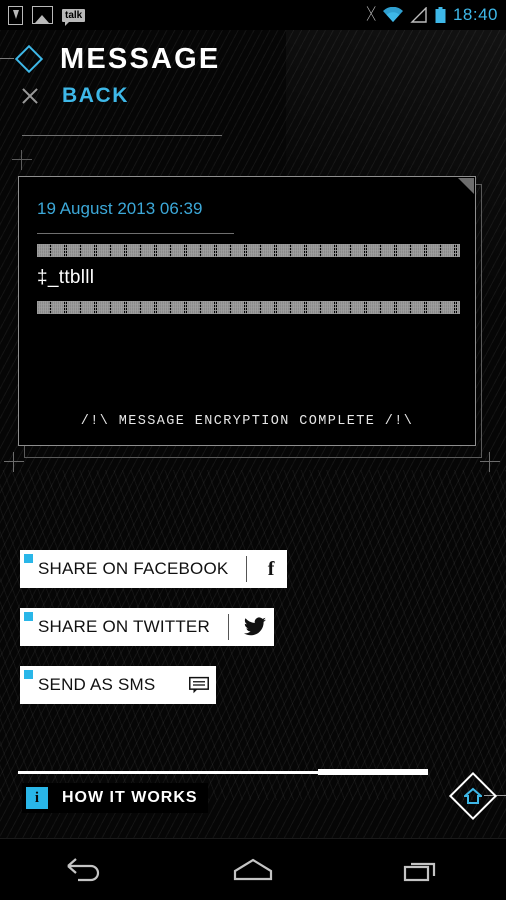 This screenshot has height=900, width=506. I want to click on page-title: MESSAGE, so click(140, 58).